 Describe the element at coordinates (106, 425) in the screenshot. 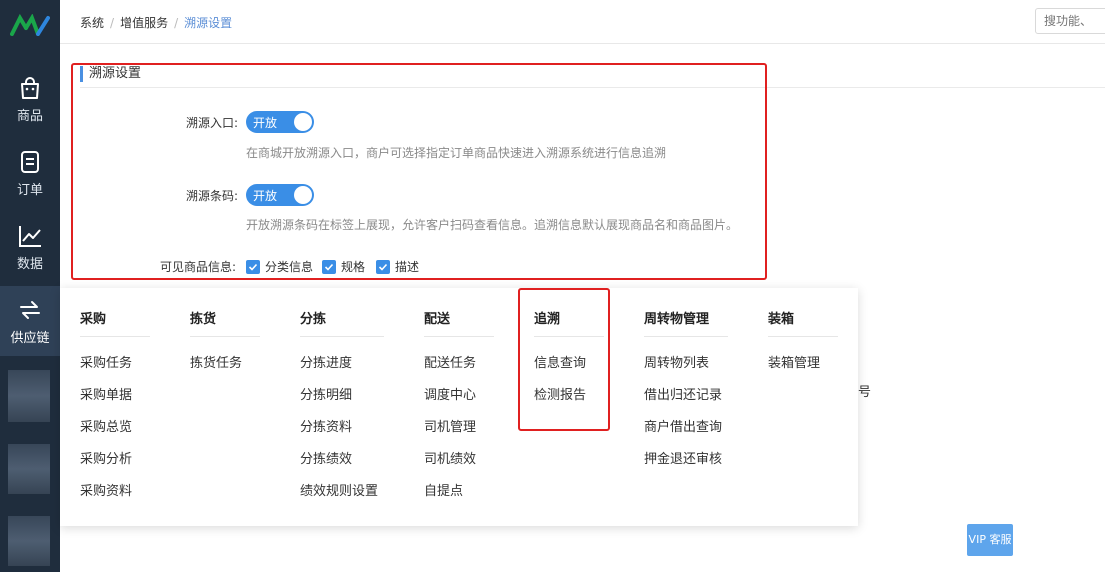

I see `menu-item: 采购总览` at that location.